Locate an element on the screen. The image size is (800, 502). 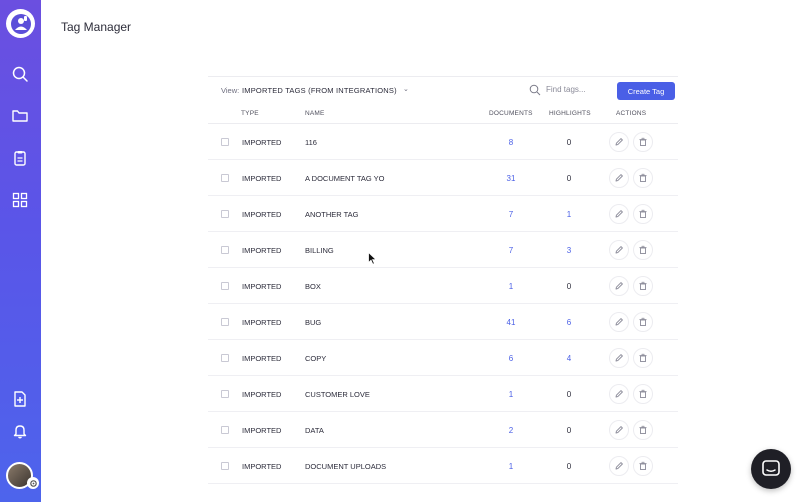
column-actions: ACTIONS is located at coordinates (631, 113).